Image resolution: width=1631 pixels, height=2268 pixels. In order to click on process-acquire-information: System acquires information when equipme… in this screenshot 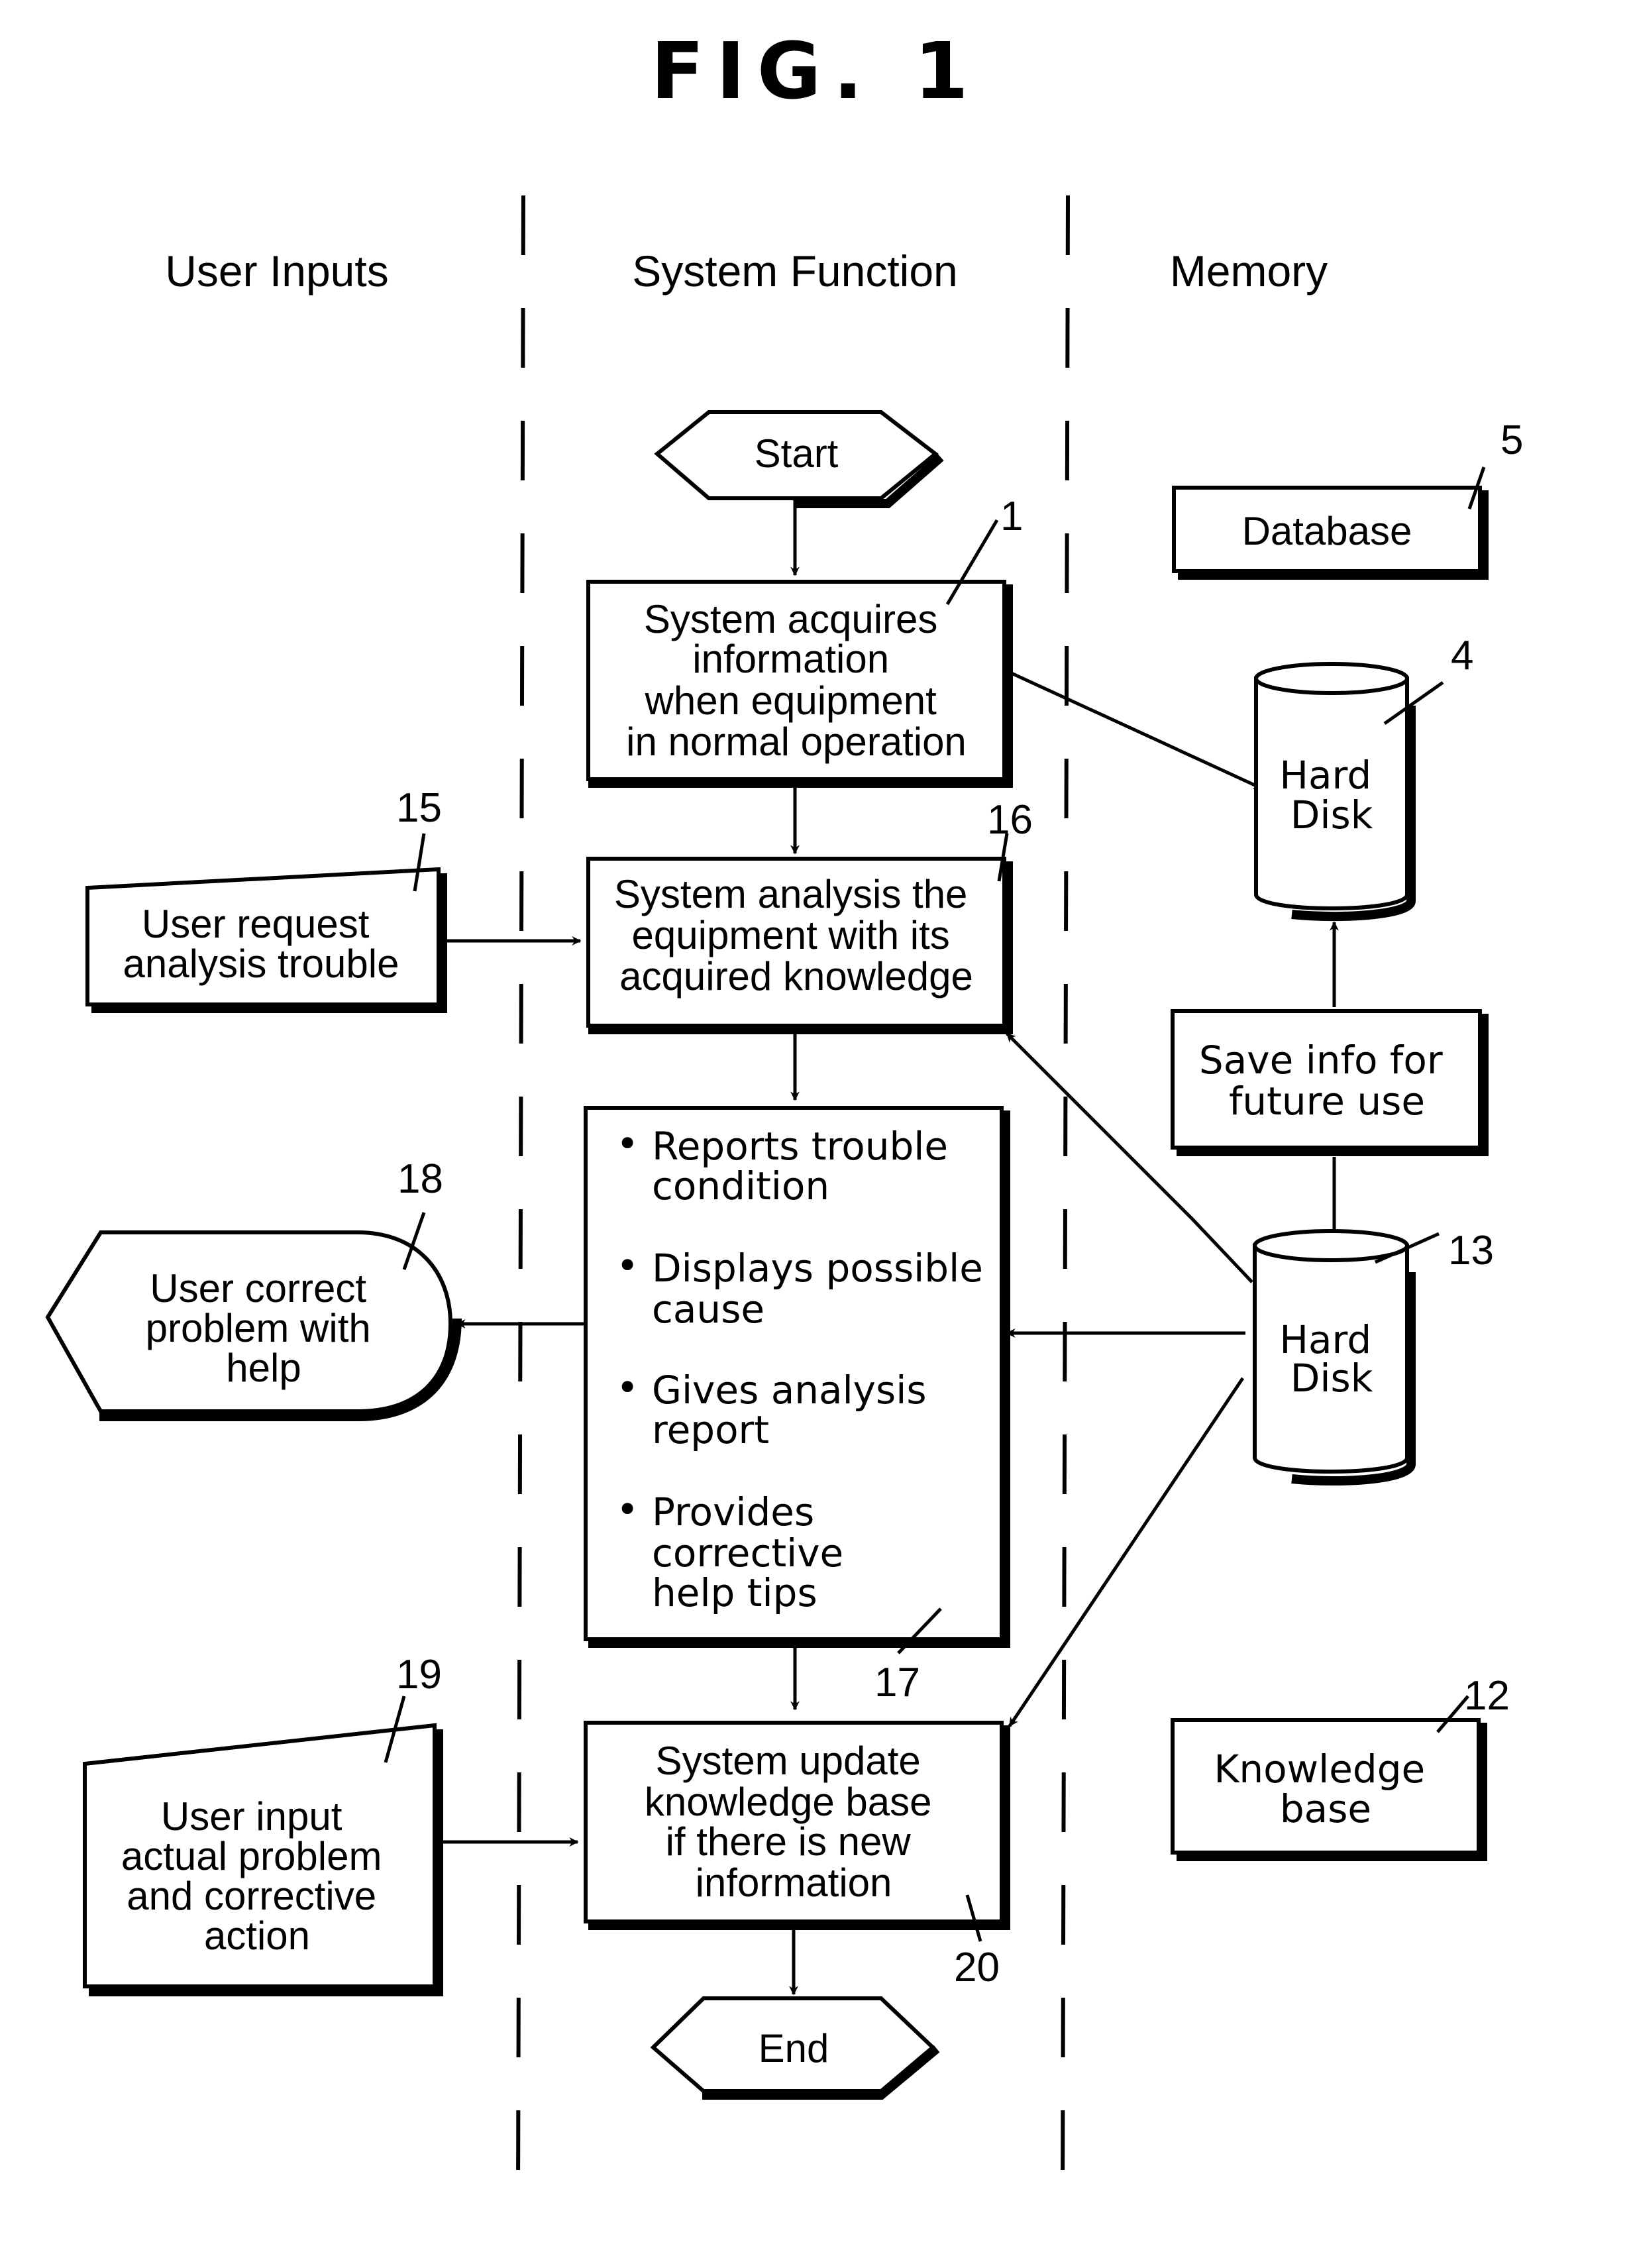, I will do `click(799, 684)`.